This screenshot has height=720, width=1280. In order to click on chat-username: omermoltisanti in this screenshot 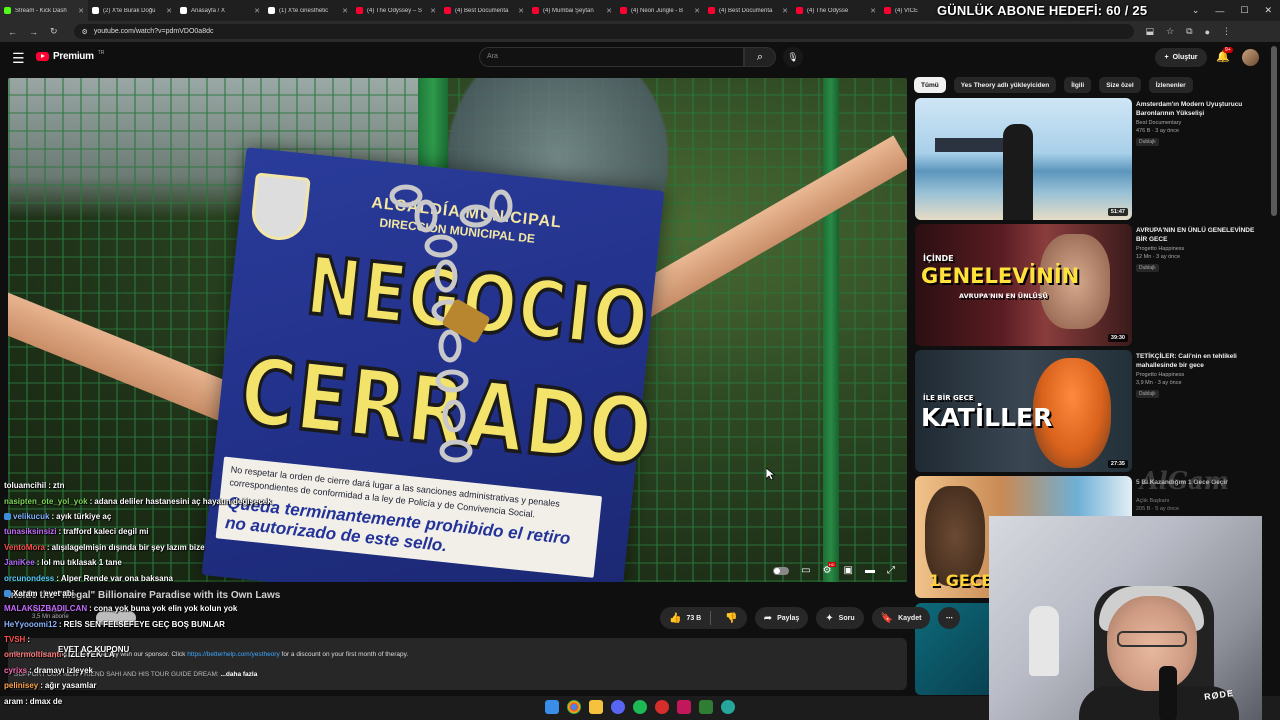, I will do `click(32, 654)`.